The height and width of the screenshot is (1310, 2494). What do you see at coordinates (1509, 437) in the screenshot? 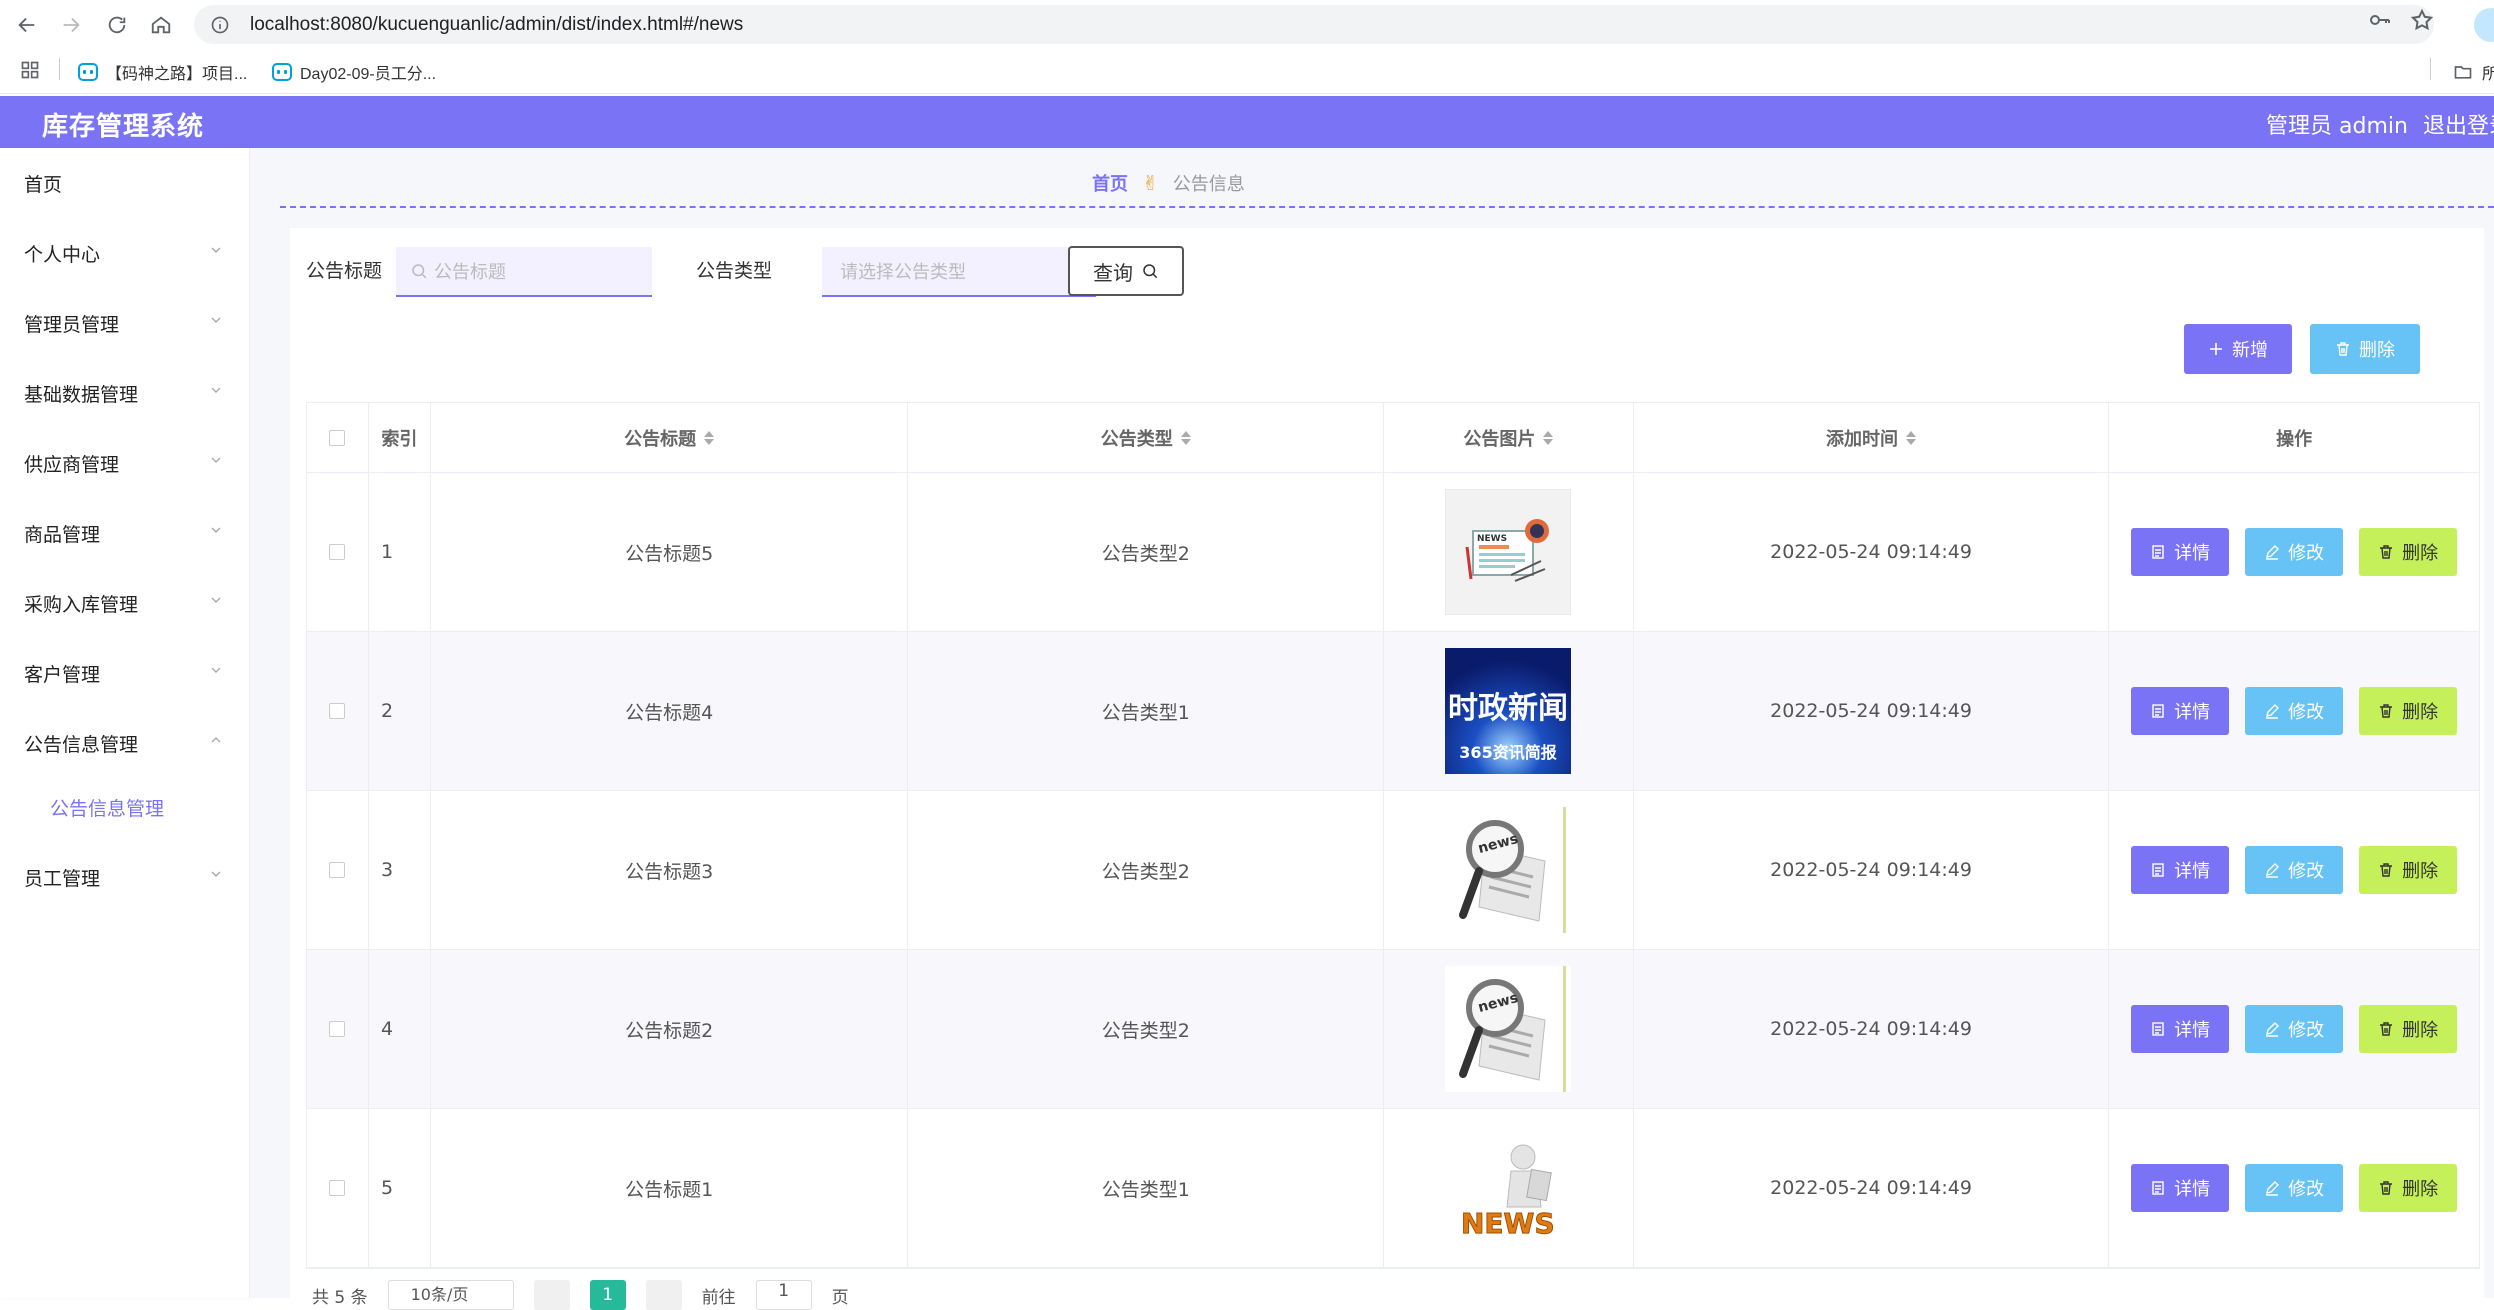
I see `column-header-image: 公告图片` at bounding box center [1509, 437].